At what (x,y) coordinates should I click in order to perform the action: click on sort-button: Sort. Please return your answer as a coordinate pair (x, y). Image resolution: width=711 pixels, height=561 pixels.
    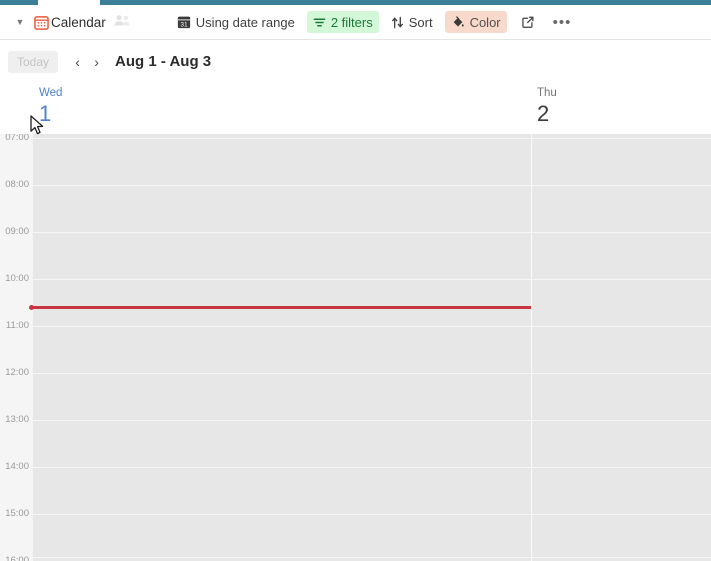
    Looking at the image, I should click on (412, 22).